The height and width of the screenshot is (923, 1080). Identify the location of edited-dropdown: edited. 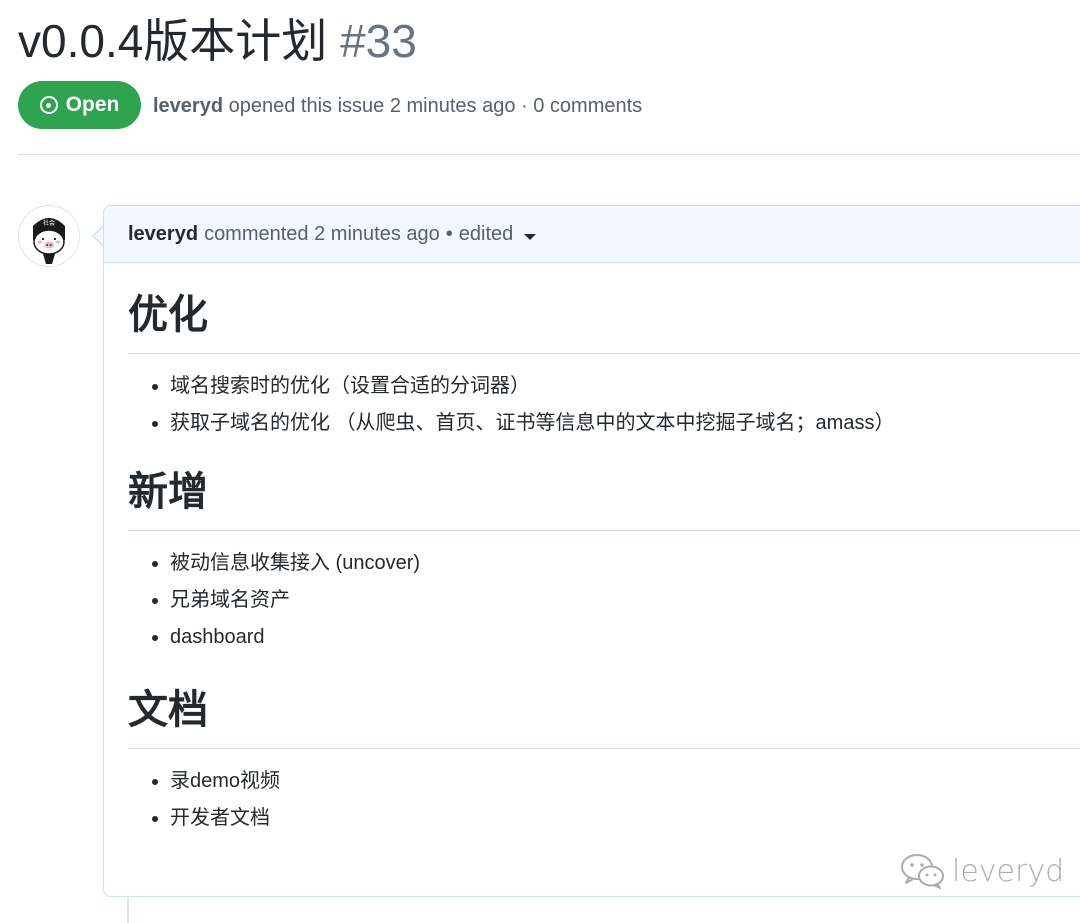
(498, 234).